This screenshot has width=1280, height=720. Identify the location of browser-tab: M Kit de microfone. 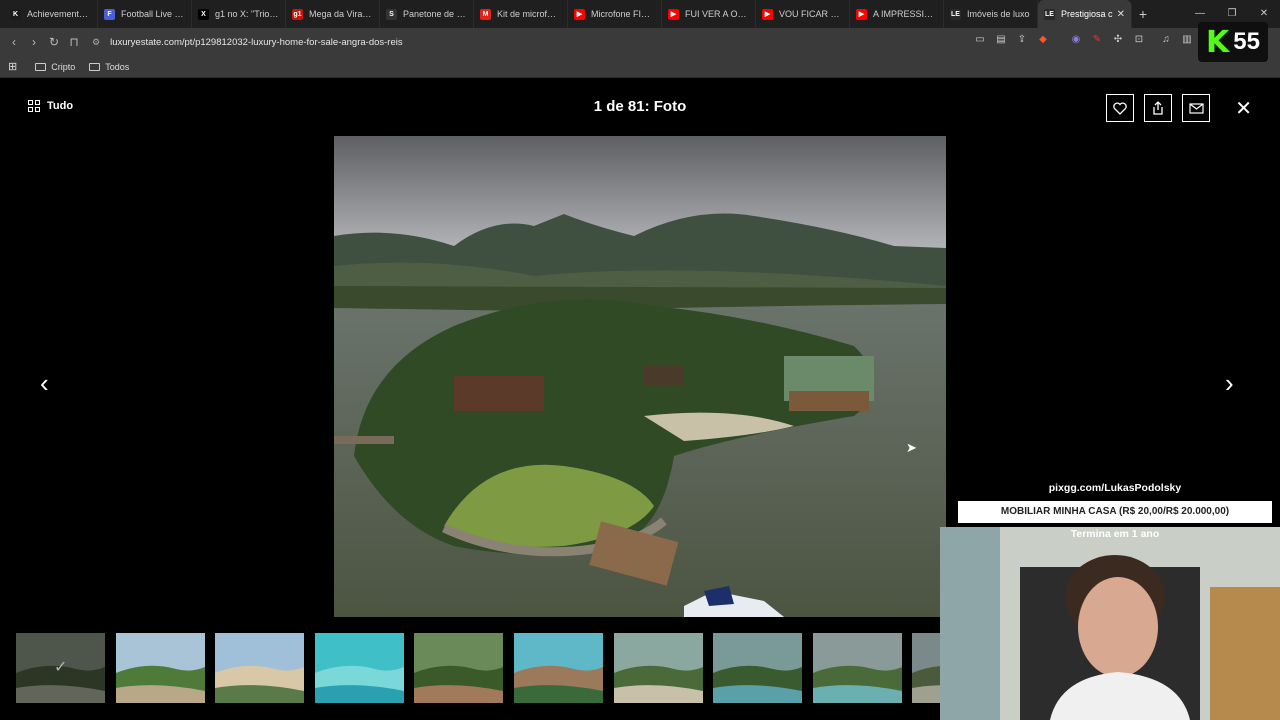
(521, 14).